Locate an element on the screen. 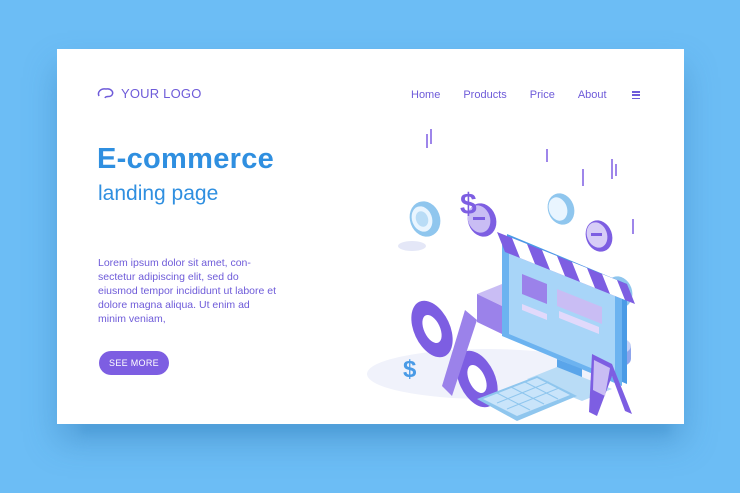  logo: YOUR LOGO is located at coordinates (149, 93).